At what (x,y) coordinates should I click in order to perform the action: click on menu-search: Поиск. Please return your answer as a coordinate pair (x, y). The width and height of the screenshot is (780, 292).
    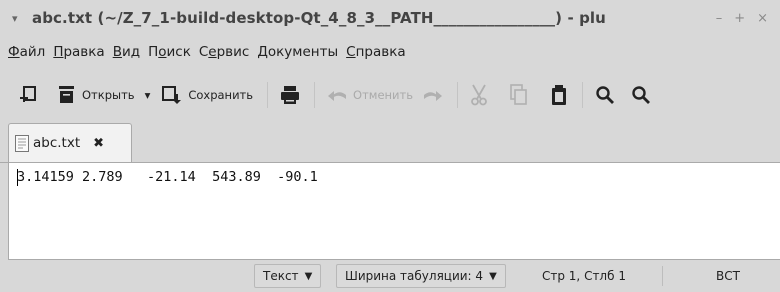
    Looking at the image, I should click on (169, 52).